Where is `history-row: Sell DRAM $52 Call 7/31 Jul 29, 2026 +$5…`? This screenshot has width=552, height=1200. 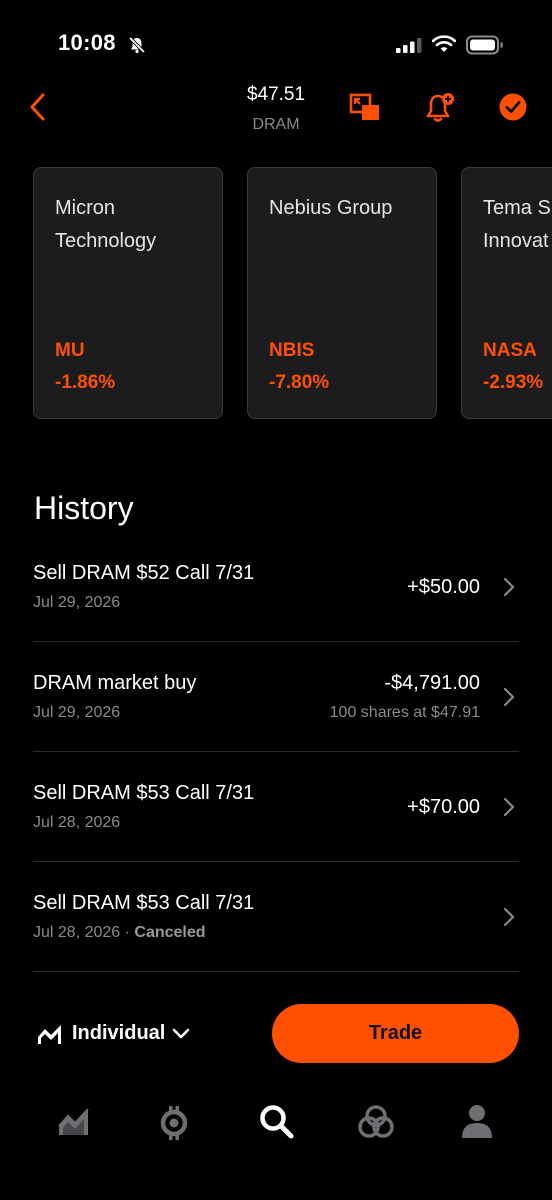
history-row: Sell DRAM $52 Call 7/31 Jul 29, 2026 +$5… is located at coordinates (276, 586).